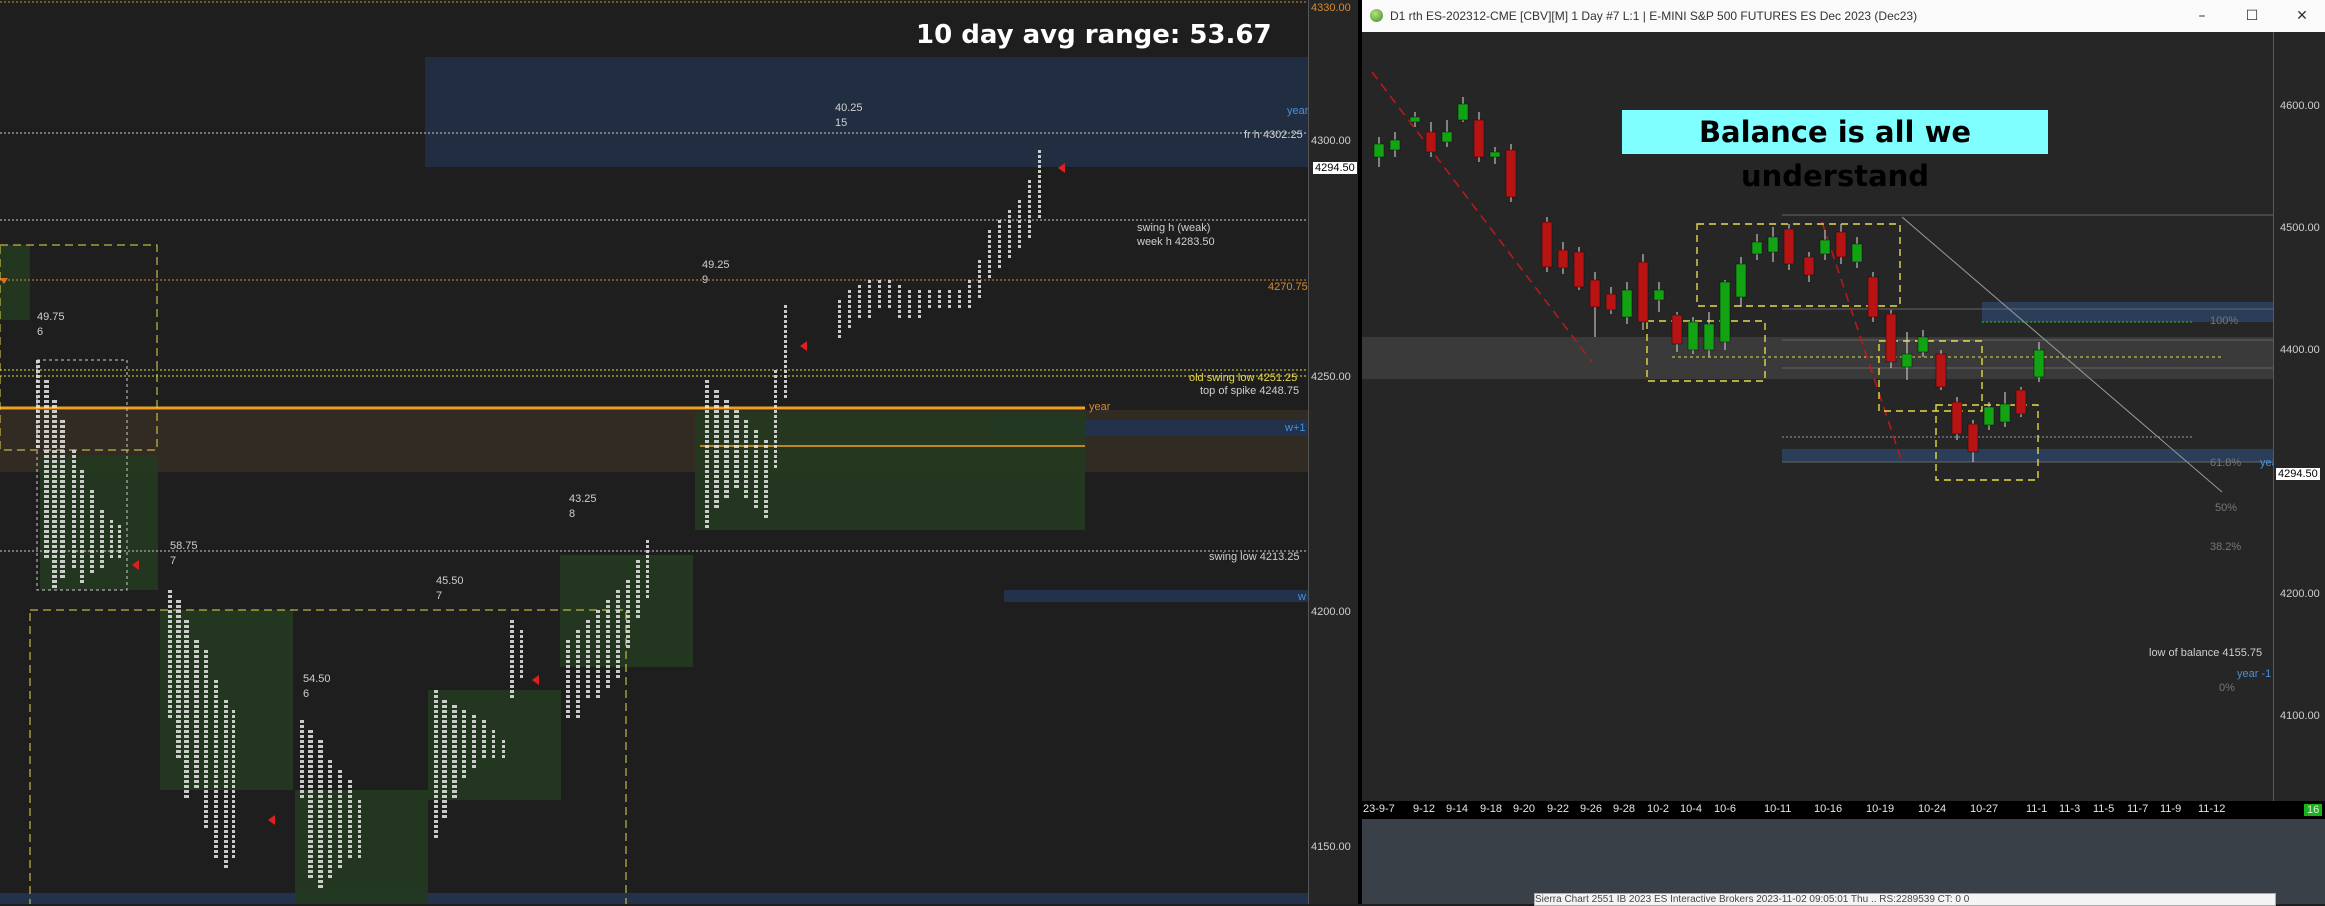 Image resolution: width=2325 pixels, height=906 pixels. I want to click on value-area, so click(99, 522).